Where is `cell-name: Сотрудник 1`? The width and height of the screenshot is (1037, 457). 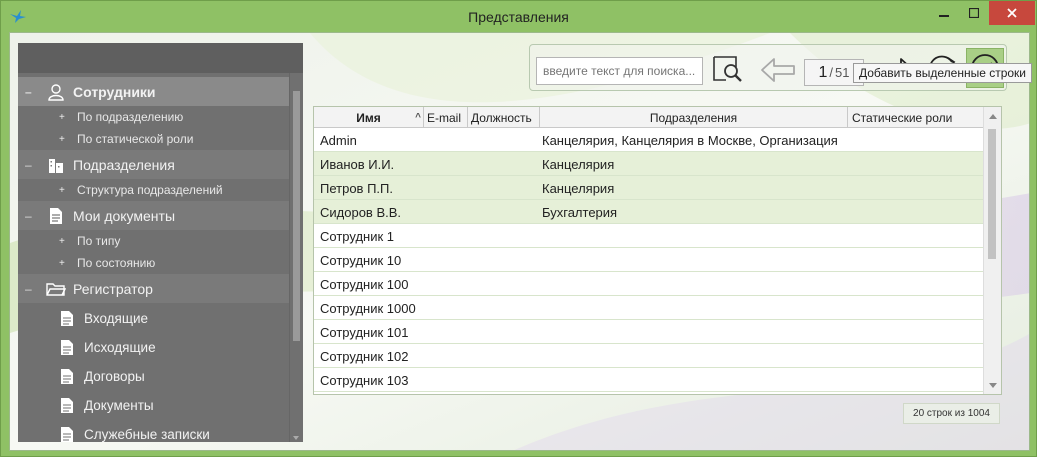 cell-name: Сотрудник 1 is located at coordinates (357, 236).